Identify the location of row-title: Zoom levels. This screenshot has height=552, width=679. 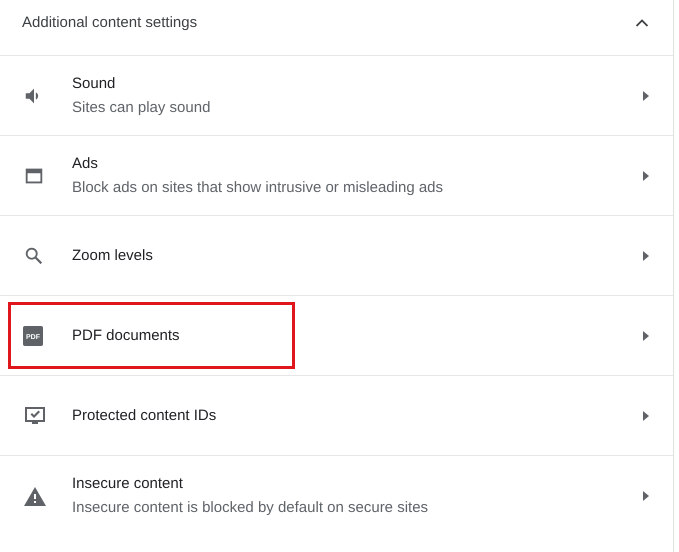
(113, 256).